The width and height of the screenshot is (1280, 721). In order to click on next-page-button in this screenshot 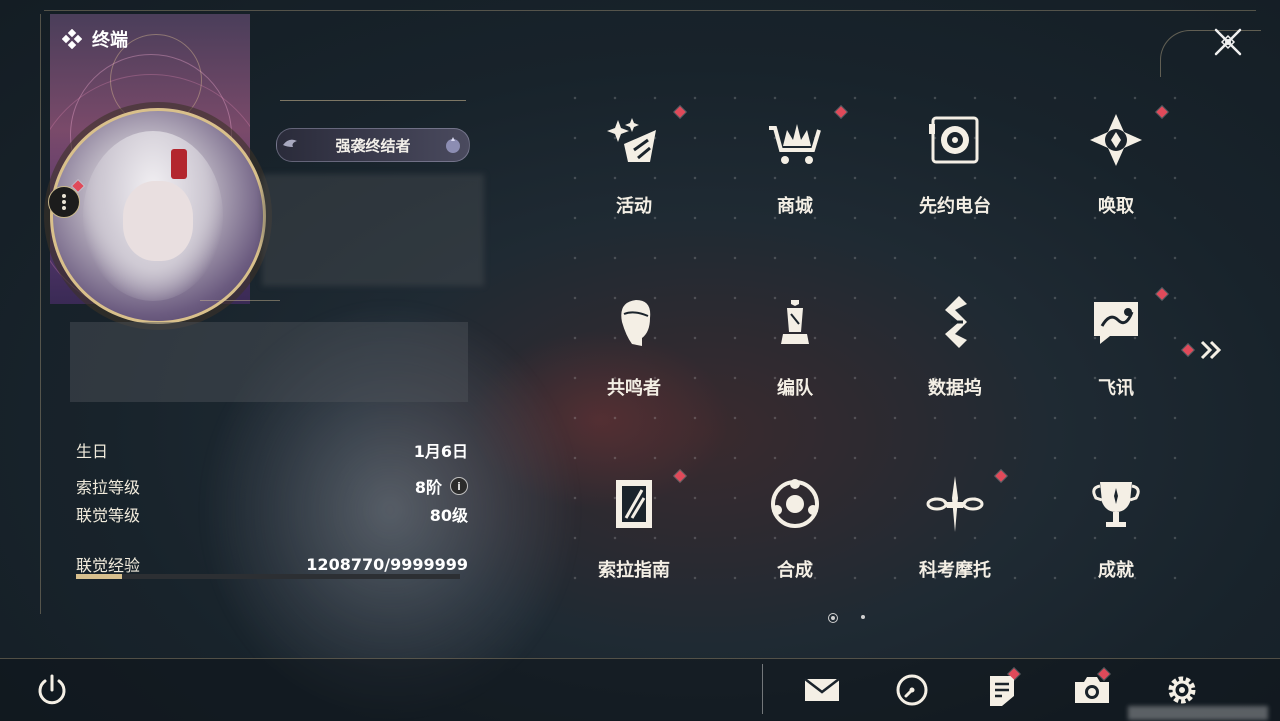, I will do `click(1210, 350)`.